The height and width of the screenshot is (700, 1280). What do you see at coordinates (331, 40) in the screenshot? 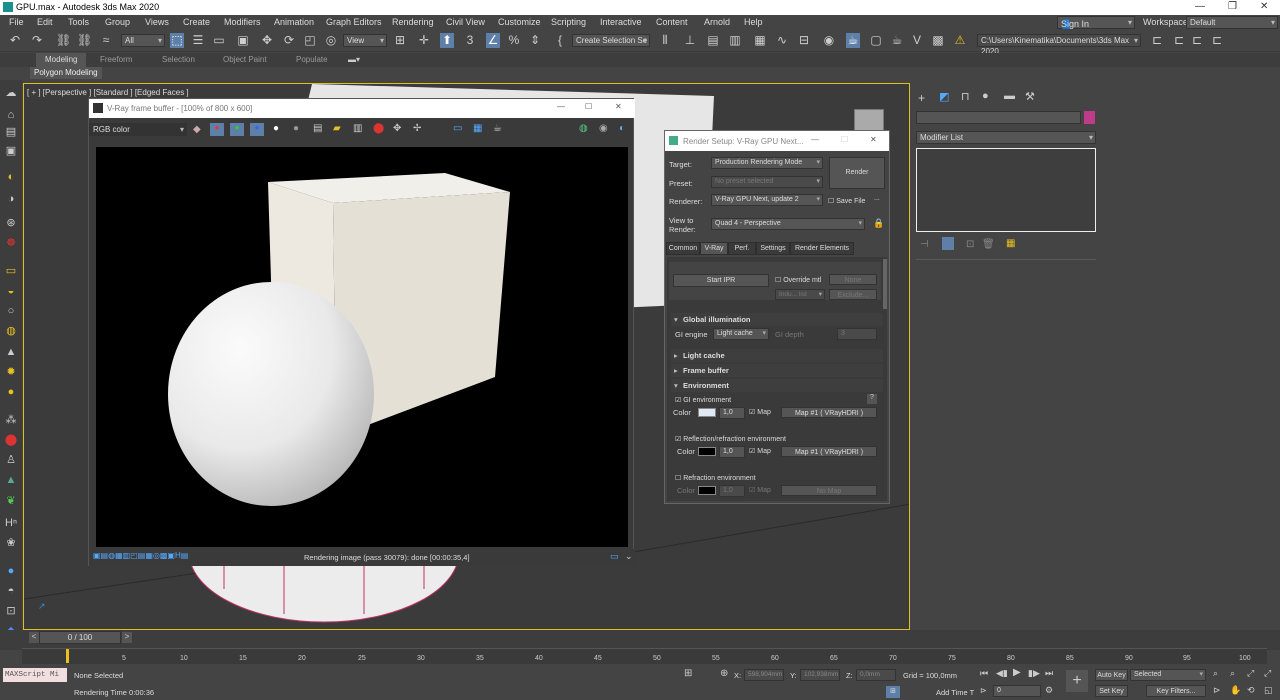
I see `placement-icon: ◎` at bounding box center [331, 40].